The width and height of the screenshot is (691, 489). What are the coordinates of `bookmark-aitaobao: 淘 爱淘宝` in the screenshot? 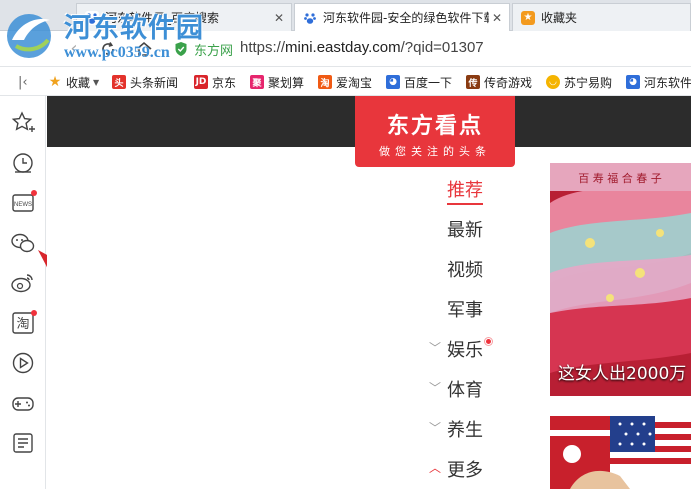 It's located at (345, 82).